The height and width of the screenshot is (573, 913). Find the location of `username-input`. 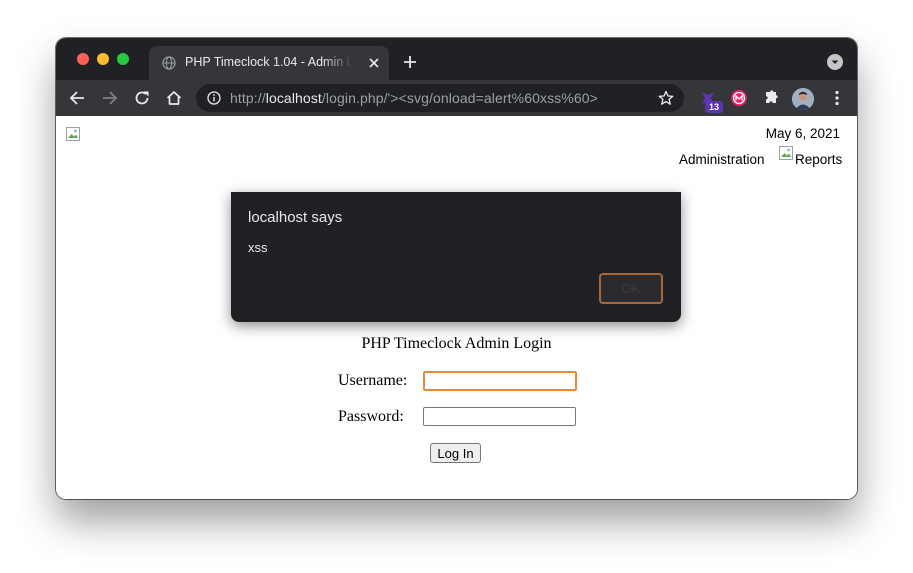

username-input is located at coordinates (500, 381).